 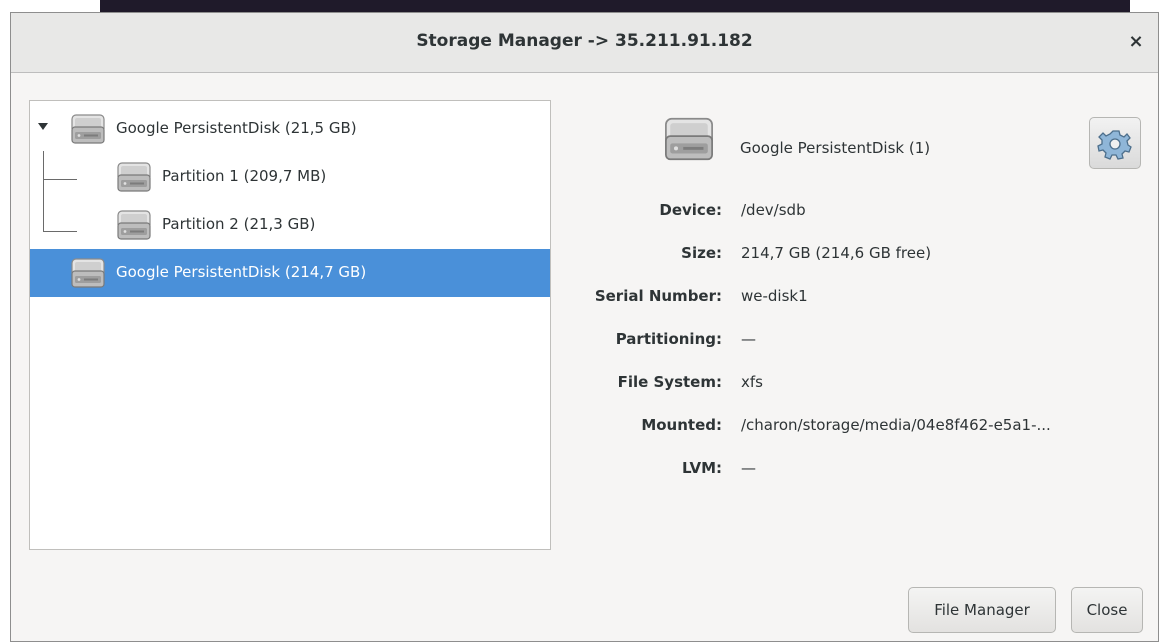 What do you see at coordinates (239, 224) in the screenshot?
I see `tree-item-label: Partition 2 (21,3 GB)` at bounding box center [239, 224].